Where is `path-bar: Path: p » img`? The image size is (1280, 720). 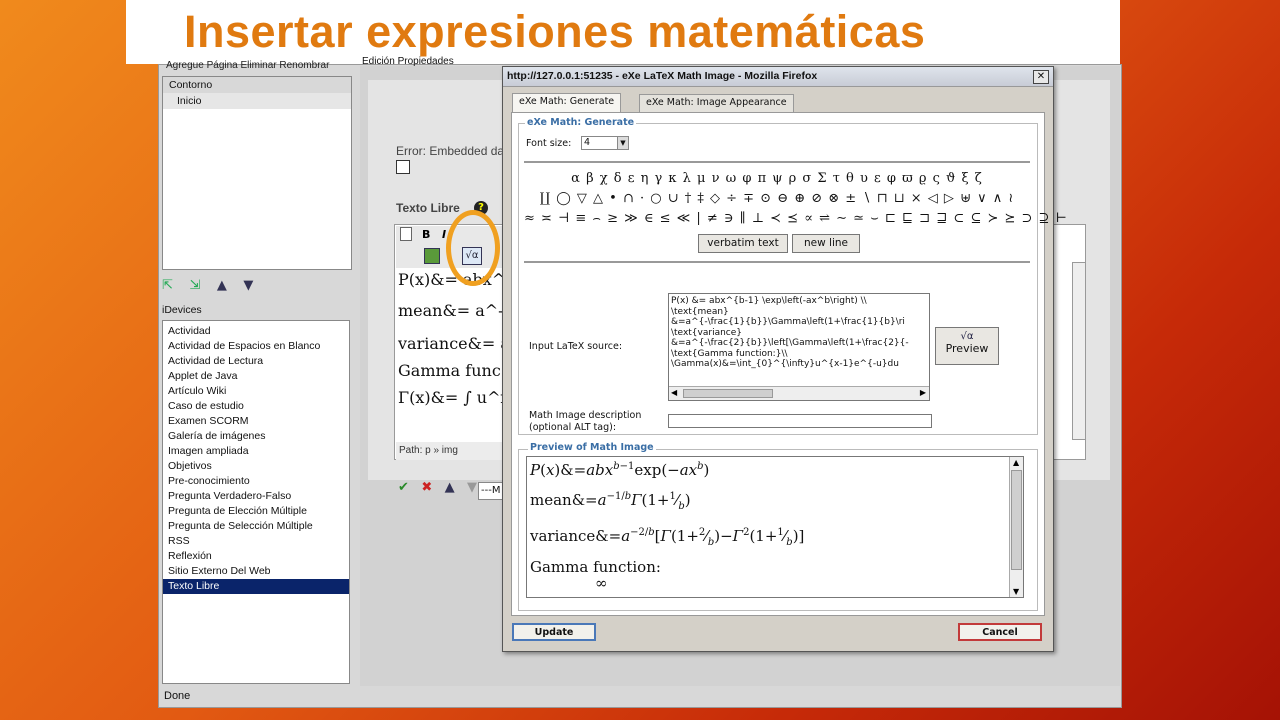
path-bar: Path: p » img is located at coordinates (450, 451).